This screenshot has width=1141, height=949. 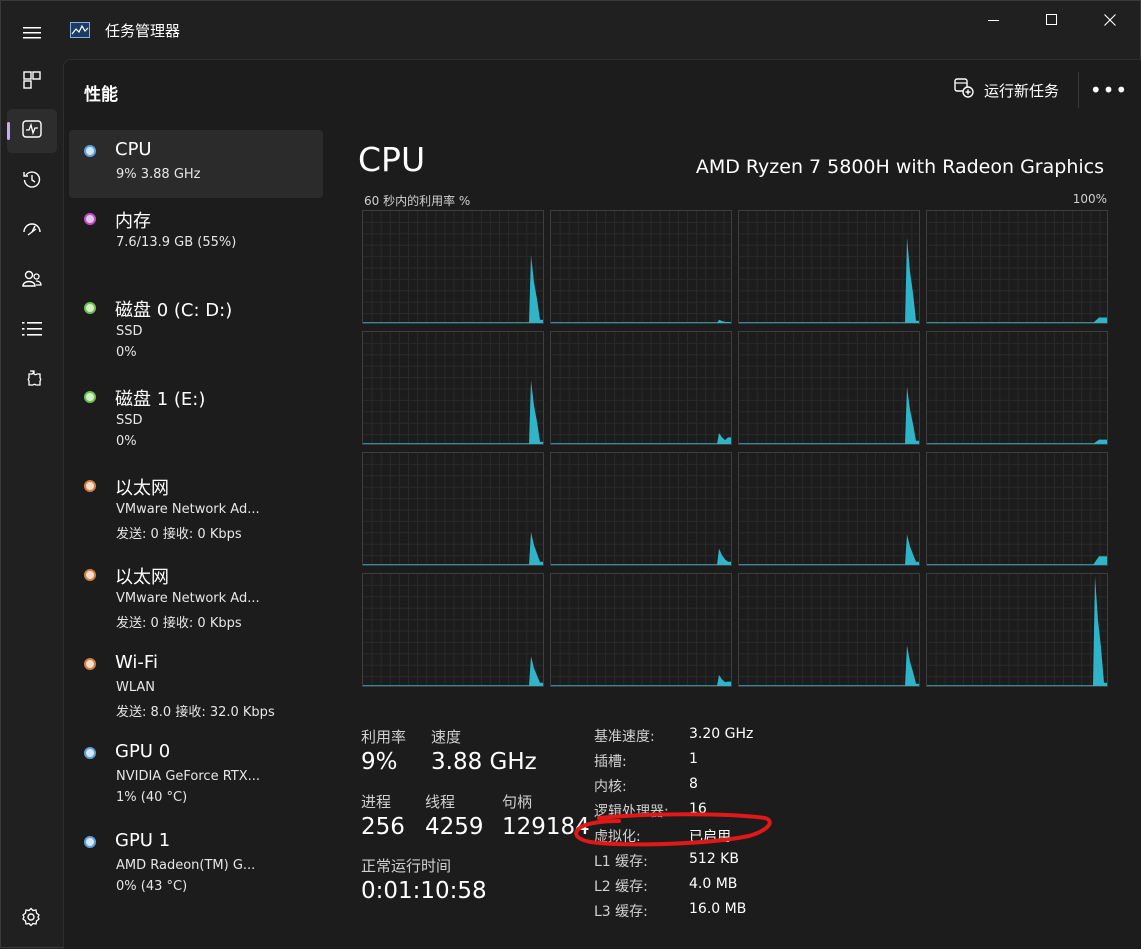 I want to click on spec-label: L3 缓存:, so click(x=621, y=912).